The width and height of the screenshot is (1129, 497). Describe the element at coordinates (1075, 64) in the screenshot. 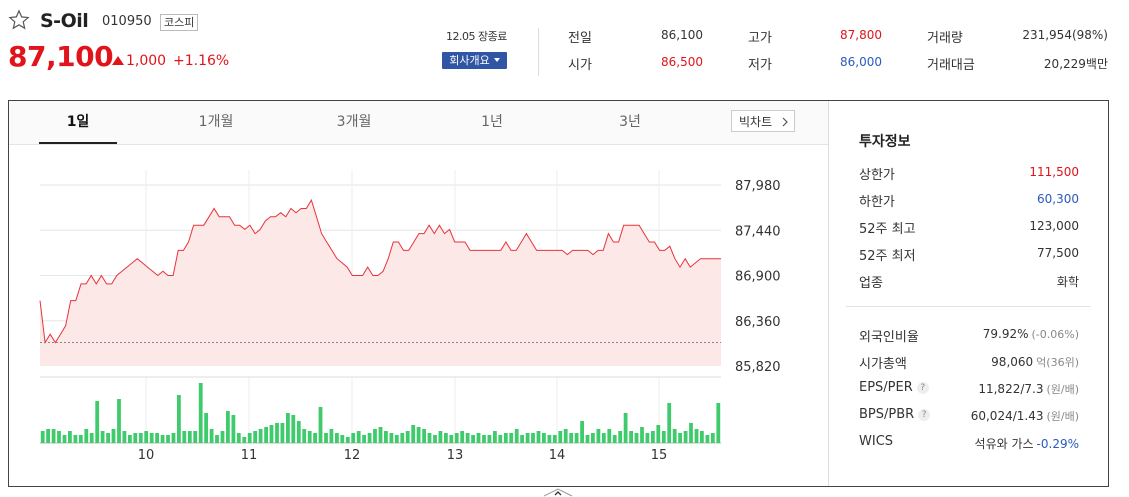

I see `summary-value: 20,229백만` at that location.